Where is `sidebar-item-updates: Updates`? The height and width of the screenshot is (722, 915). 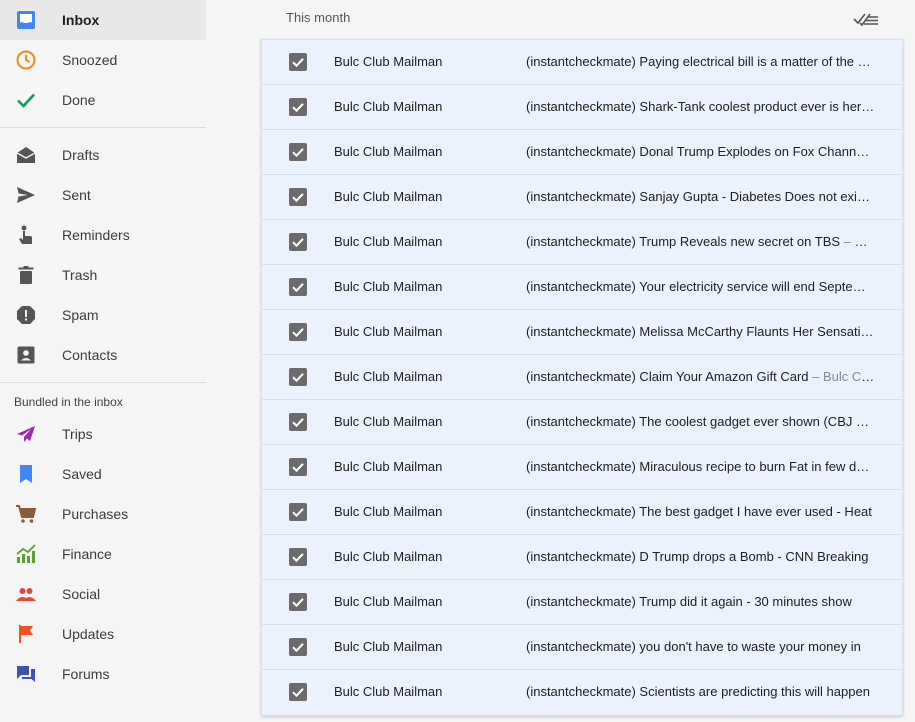 sidebar-item-updates: Updates is located at coordinates (103, 634).